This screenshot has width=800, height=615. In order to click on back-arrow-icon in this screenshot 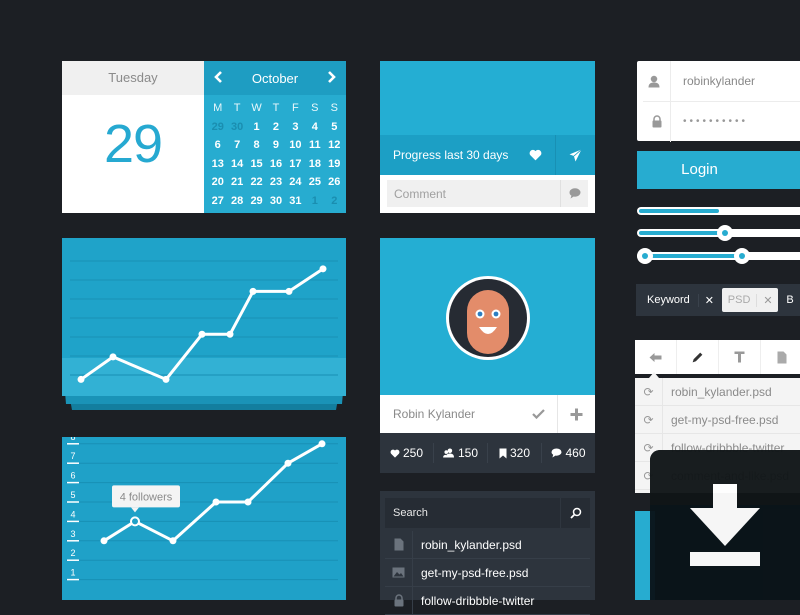, I will do `click(655, 357)`.